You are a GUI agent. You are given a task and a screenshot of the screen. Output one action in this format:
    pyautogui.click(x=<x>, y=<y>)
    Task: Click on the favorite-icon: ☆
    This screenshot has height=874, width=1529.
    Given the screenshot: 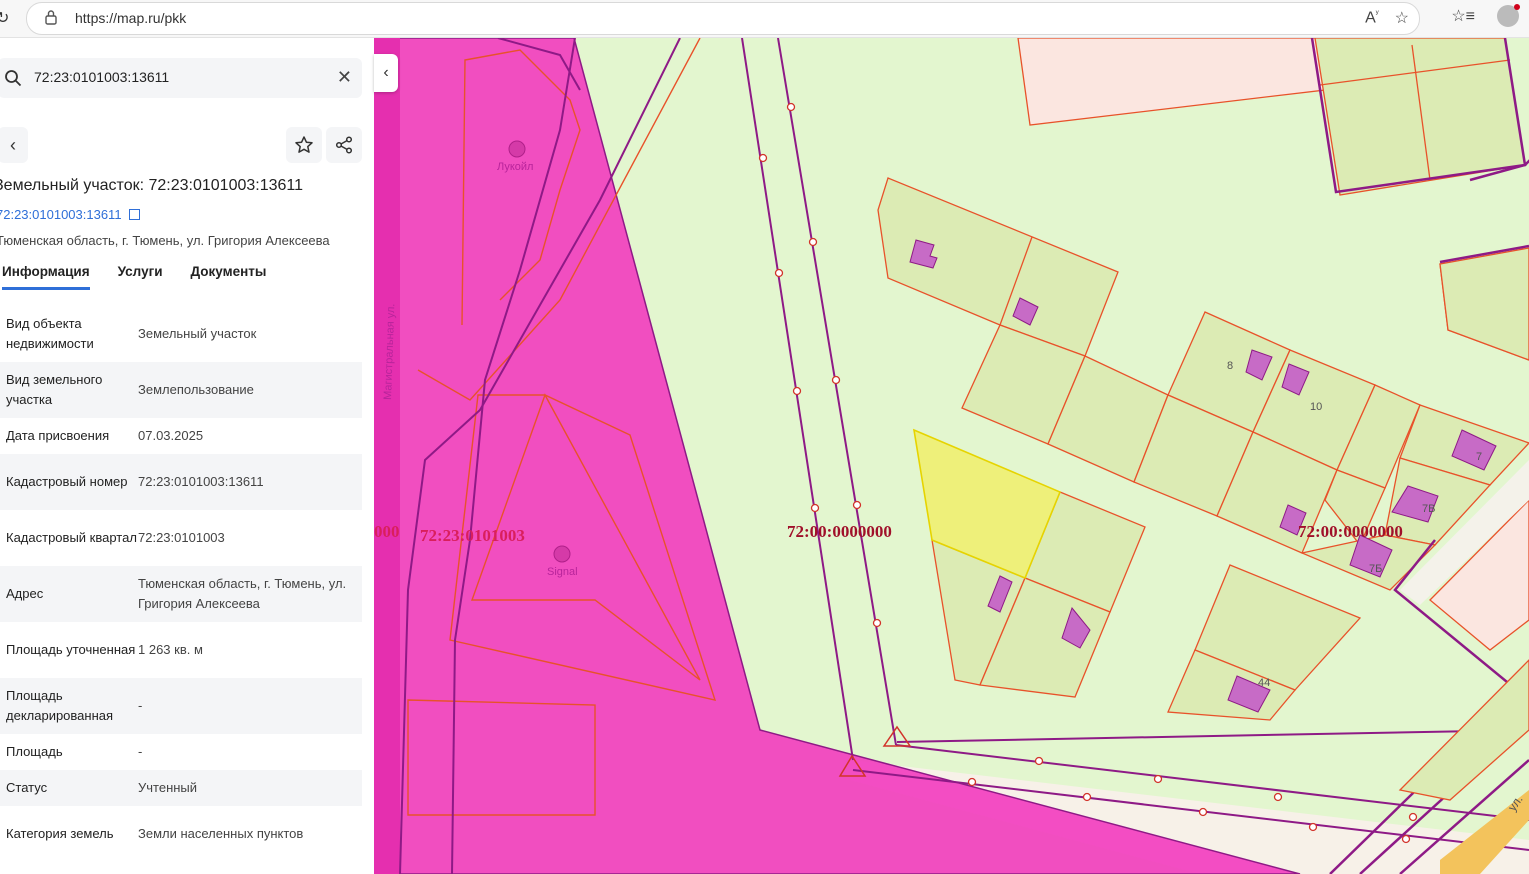 What is the action you would take?
    pyautogui.click(x=1402, y=18)
    